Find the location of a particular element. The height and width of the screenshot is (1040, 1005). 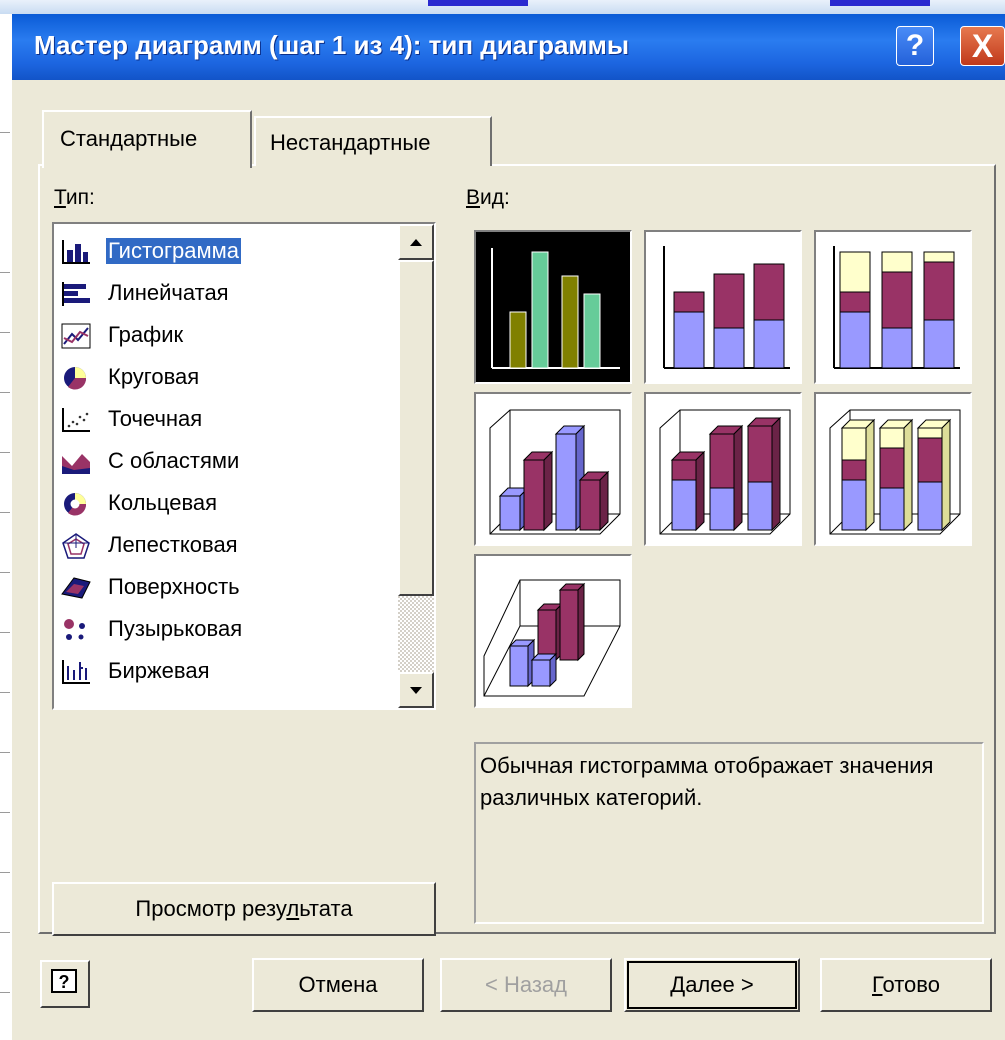

list-item-area: С областями is located at coordinates (223, 462).